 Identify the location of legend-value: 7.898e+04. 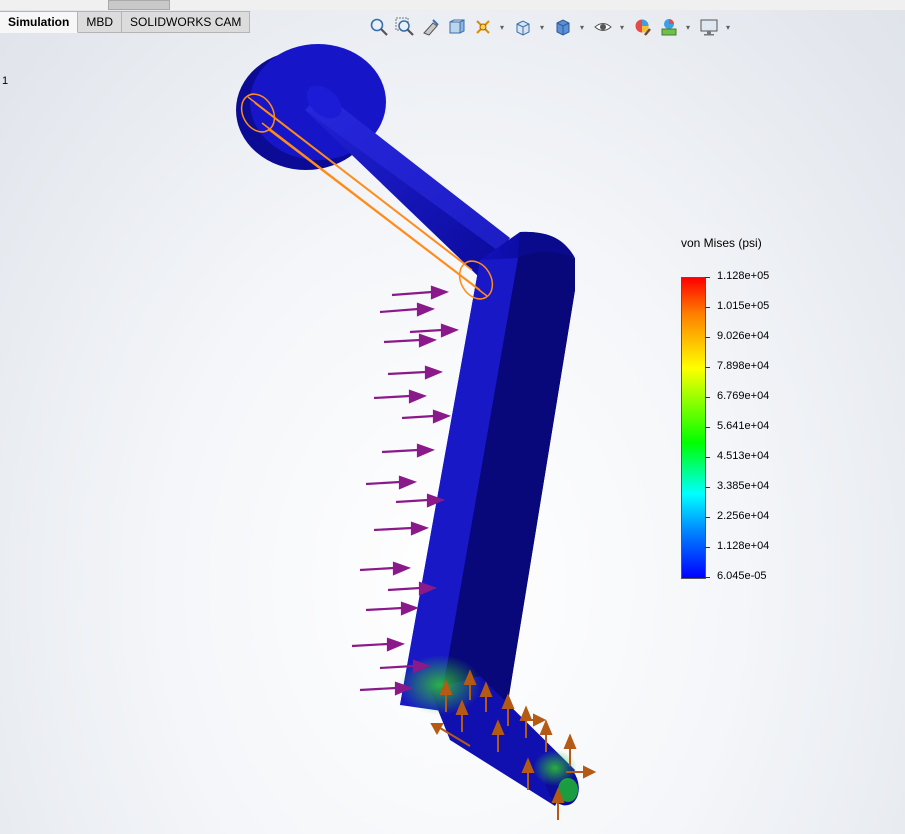
(743, 366).